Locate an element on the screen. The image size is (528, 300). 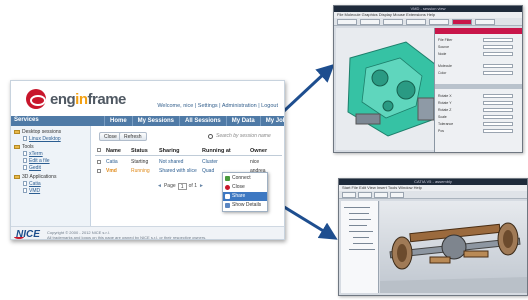
properties-header is located at coordinates (478, 31).